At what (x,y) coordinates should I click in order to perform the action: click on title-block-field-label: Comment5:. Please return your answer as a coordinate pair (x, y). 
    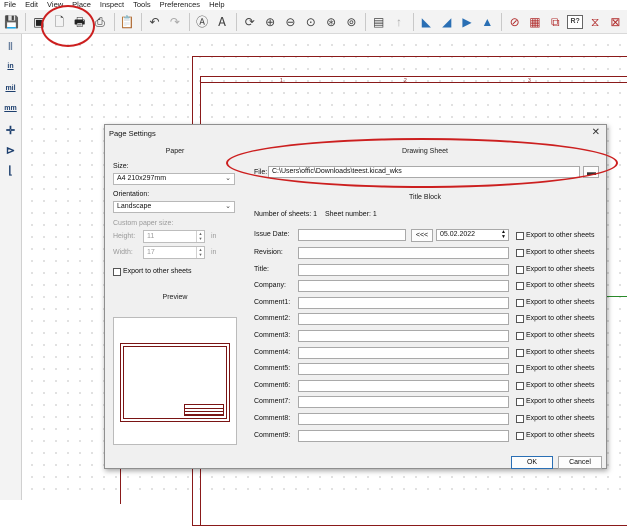
    Looking at the image, I should click on (272, 369).